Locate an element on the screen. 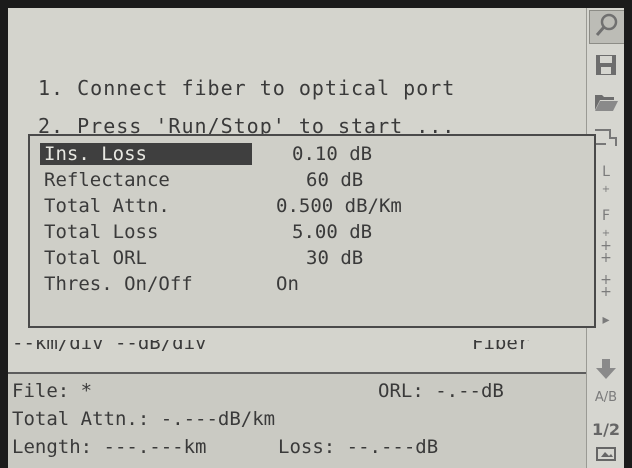 Image resolution: width=632 pixels, height=468 pixels. setting-row-total-orl: Total ORL 30 dB is located at coordinates (310, 259).